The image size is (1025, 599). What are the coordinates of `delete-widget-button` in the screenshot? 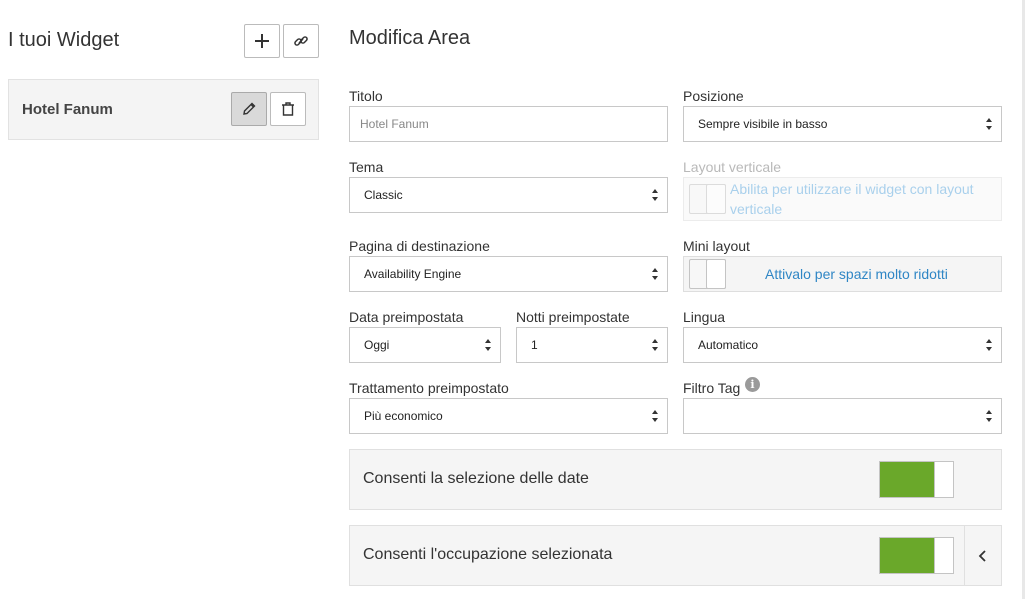 It's located at (288, 109).